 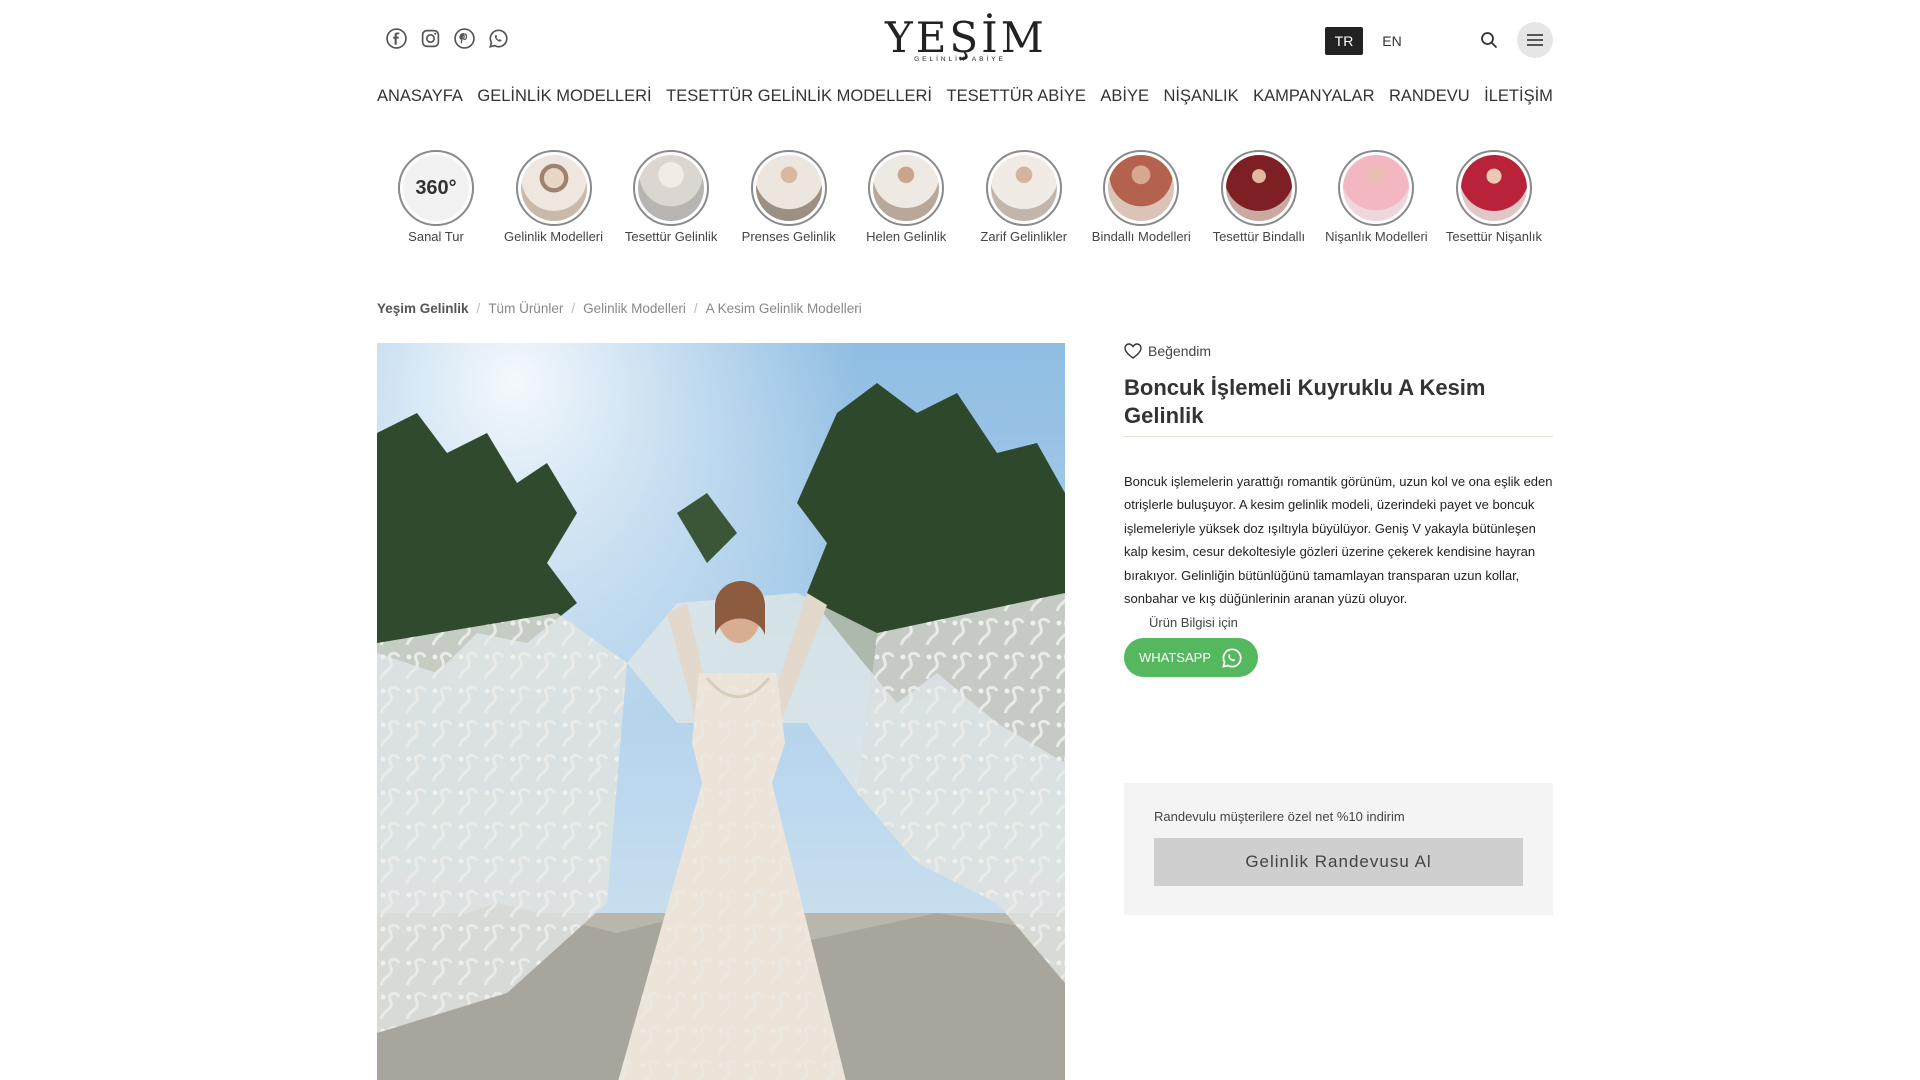 I want to click on category-helen-gelinlik: Helen Gelinlik, so click(x=906, y=197).